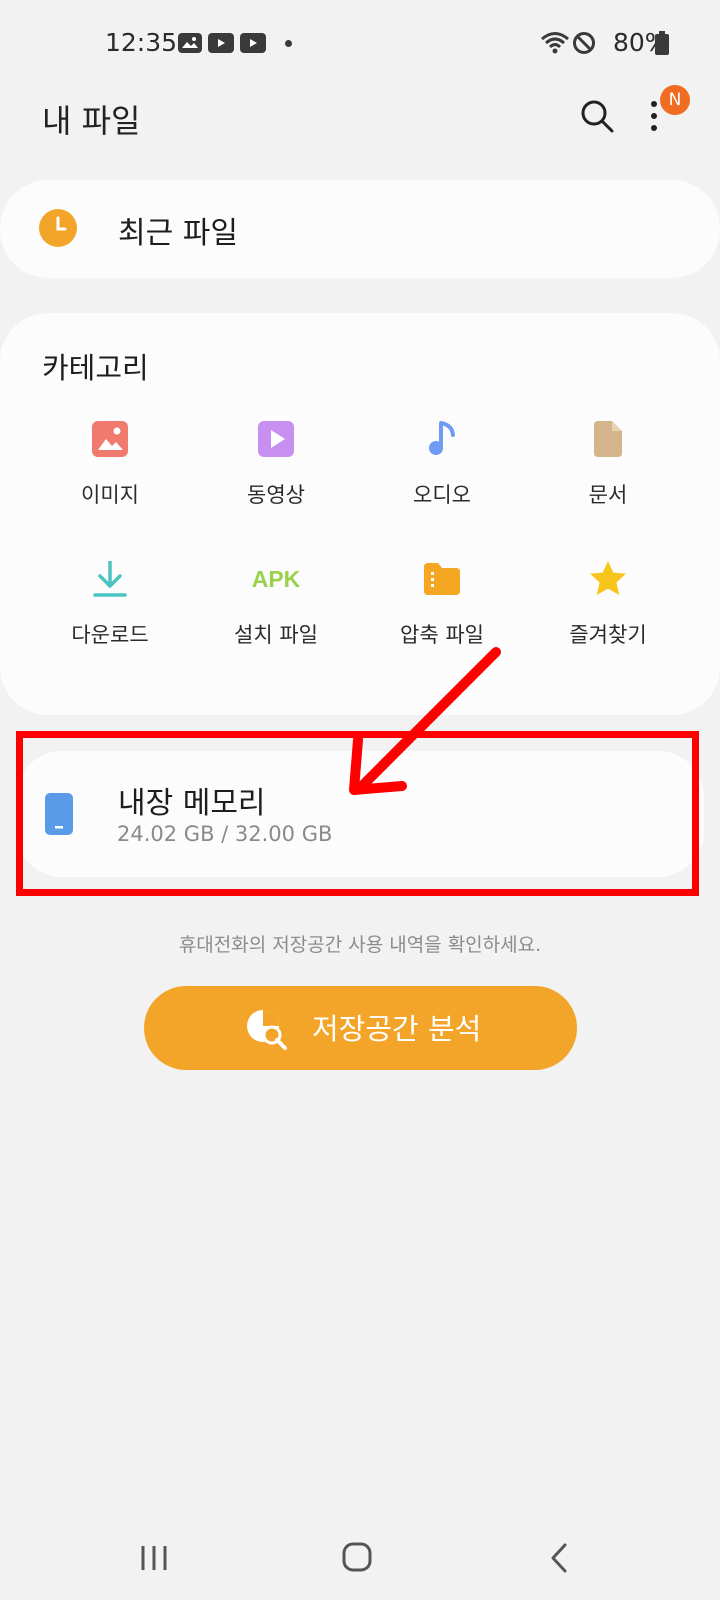 The image size is (720, 1600). I want to click on zip-folder-icon, so click(442, 579).